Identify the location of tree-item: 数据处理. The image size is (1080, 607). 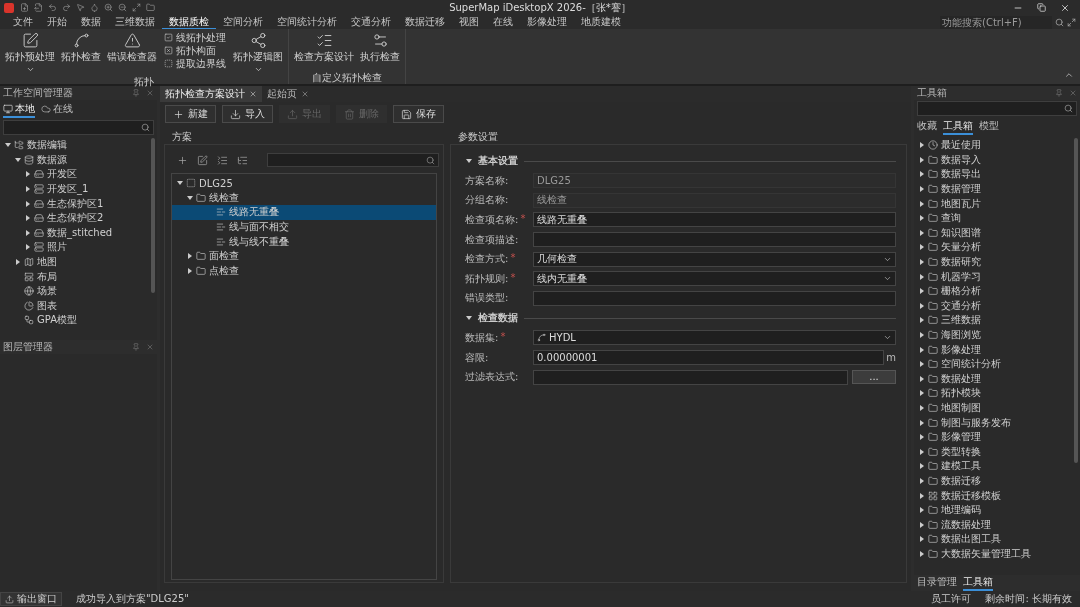
(961, 378).